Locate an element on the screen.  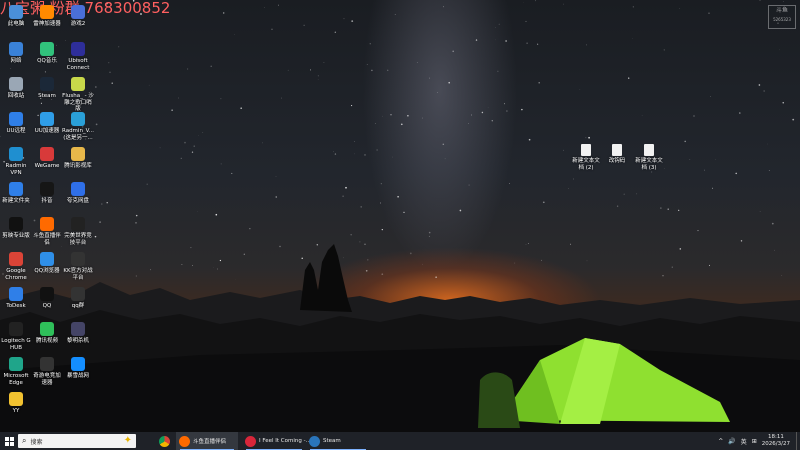
desktop-icon-label: WeGame is located at coordinates (47, 166).